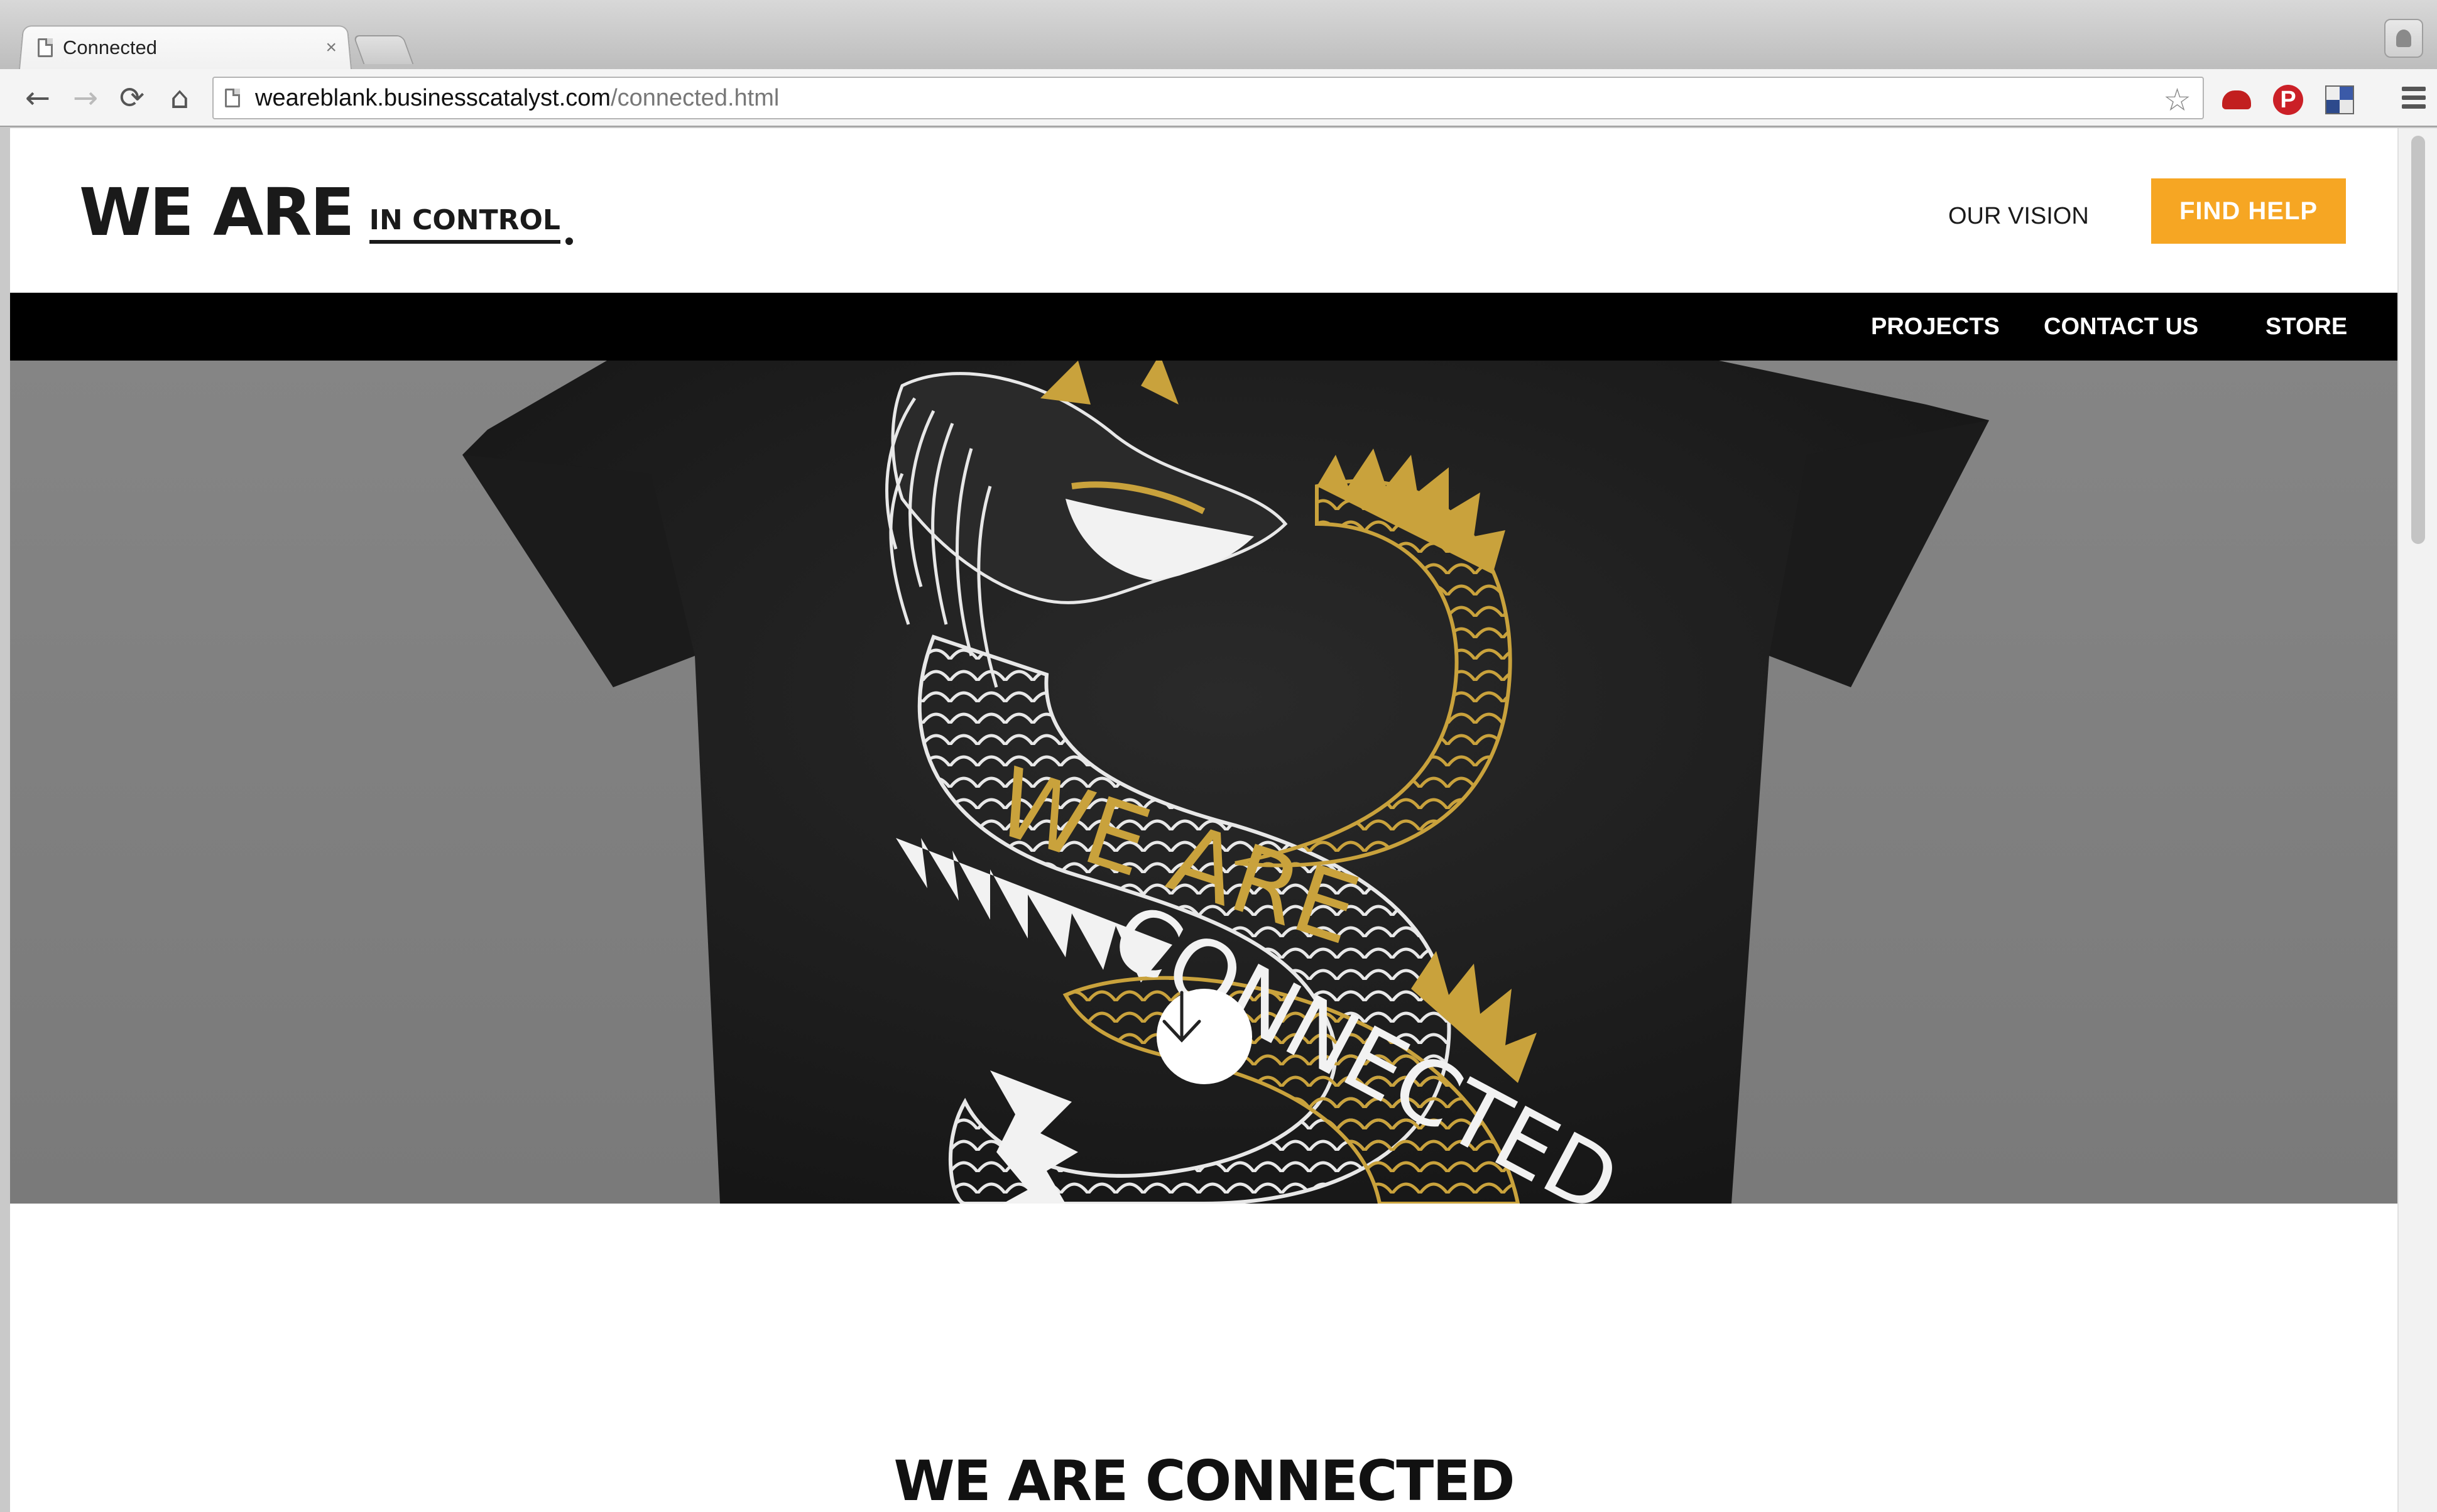 Image resolution: width=2437 pixels, height=1512 pixels. What do you see at coordinates (2121, 327) in the screenshot?
I see `nav-contact-us: CONTACT US` at bounding box center [2121, 327].